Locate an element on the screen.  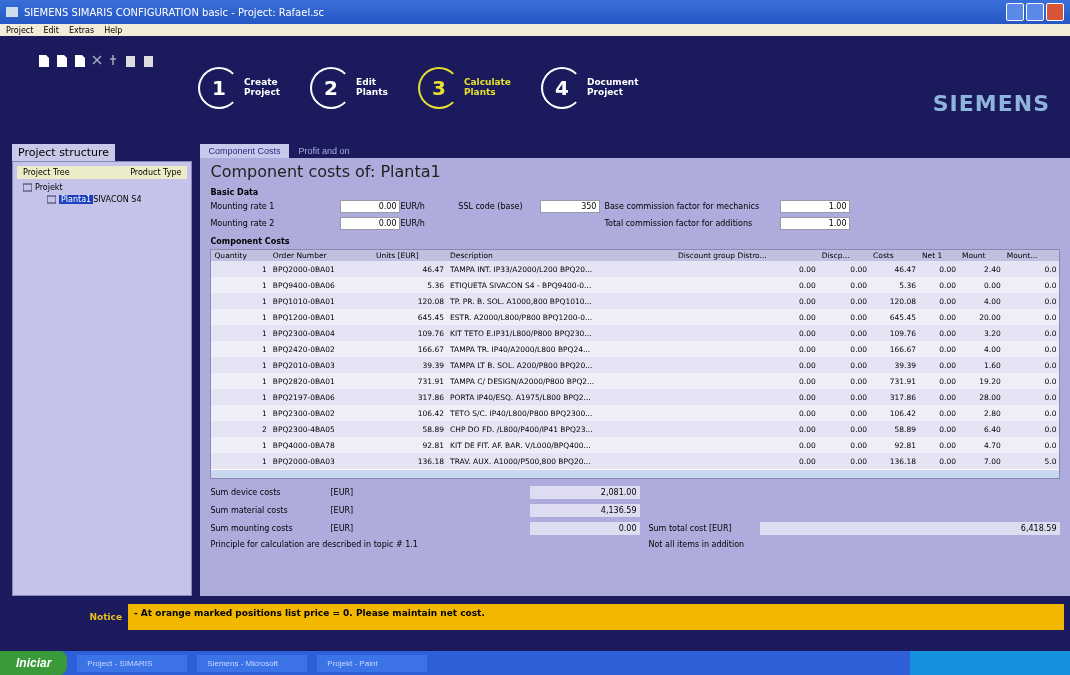
menu-item: Project is located at coordinates (20, 30).